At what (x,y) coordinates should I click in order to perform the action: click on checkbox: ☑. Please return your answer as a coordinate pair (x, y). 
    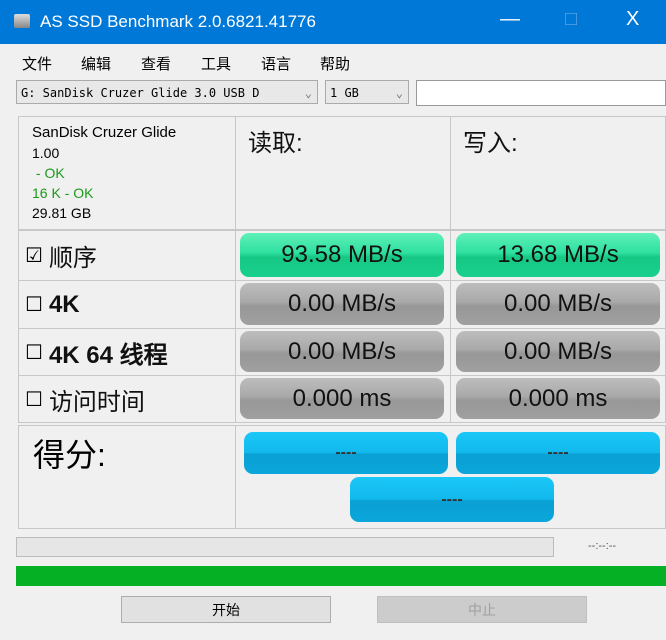
    Looking at the image, I should click on (34, 255).